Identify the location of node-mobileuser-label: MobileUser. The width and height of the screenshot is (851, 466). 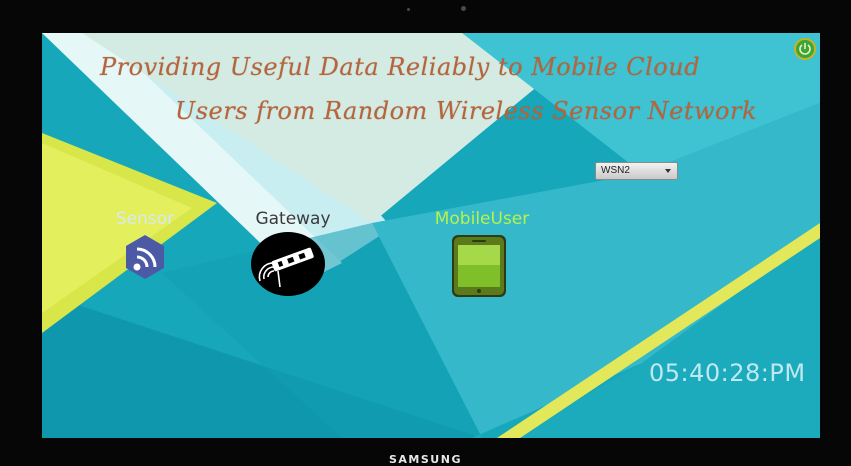
(482, 219).